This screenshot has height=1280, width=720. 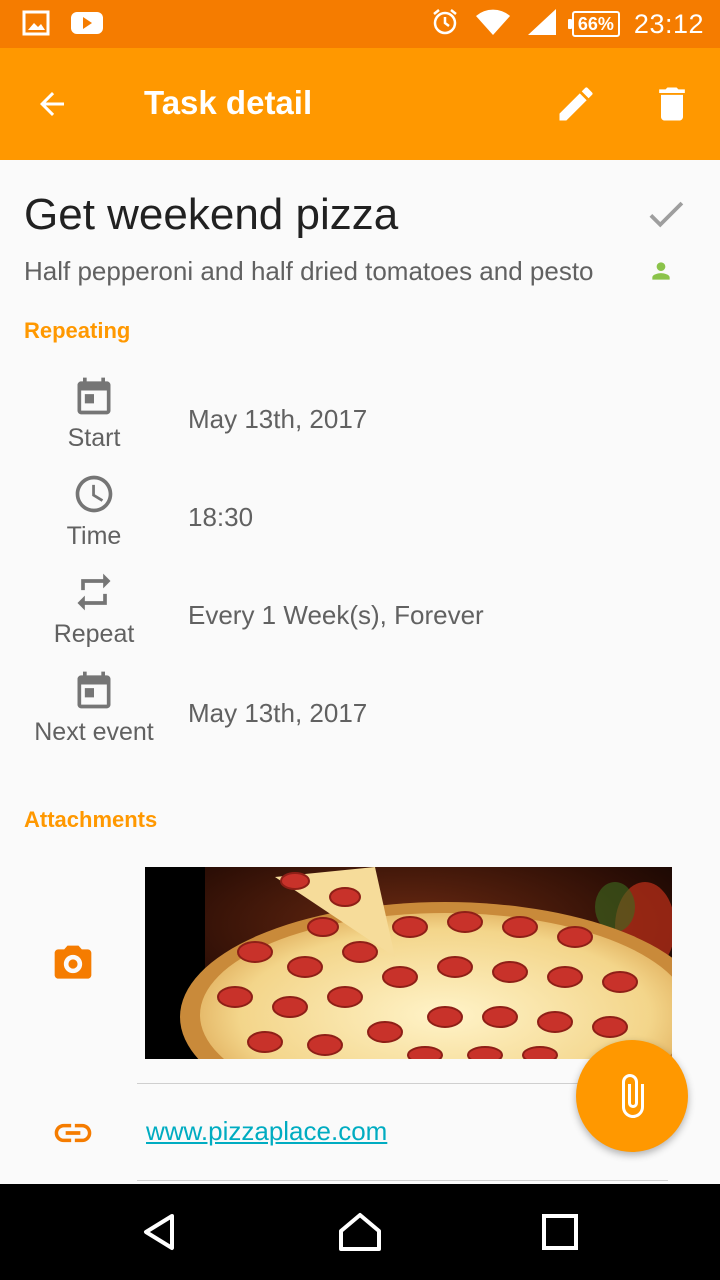 I want to click on gallery-icon, so click(x=36, y=25).